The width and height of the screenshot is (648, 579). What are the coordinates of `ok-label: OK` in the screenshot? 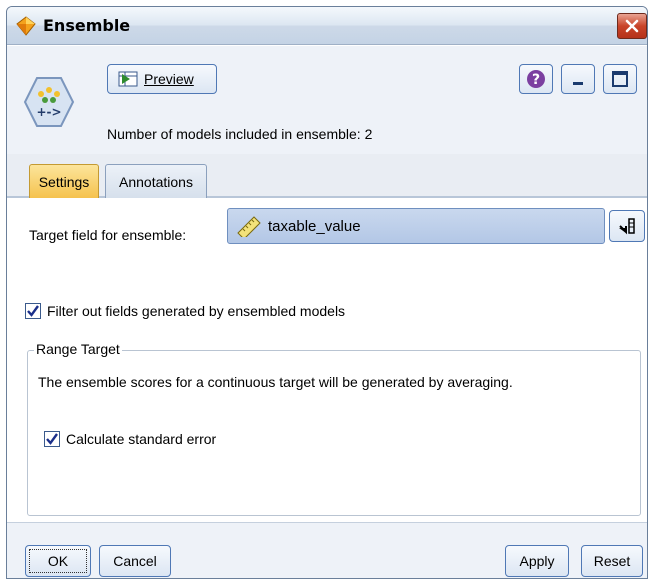 It's located at (58, 561).